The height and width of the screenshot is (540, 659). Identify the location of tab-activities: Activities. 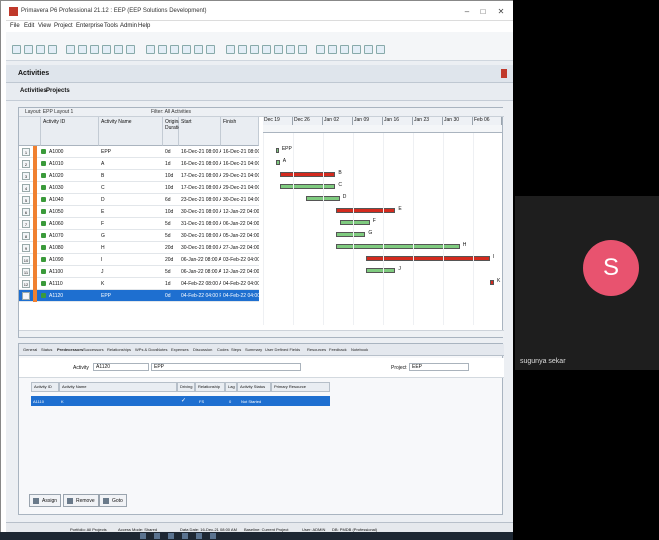
(33, 91).